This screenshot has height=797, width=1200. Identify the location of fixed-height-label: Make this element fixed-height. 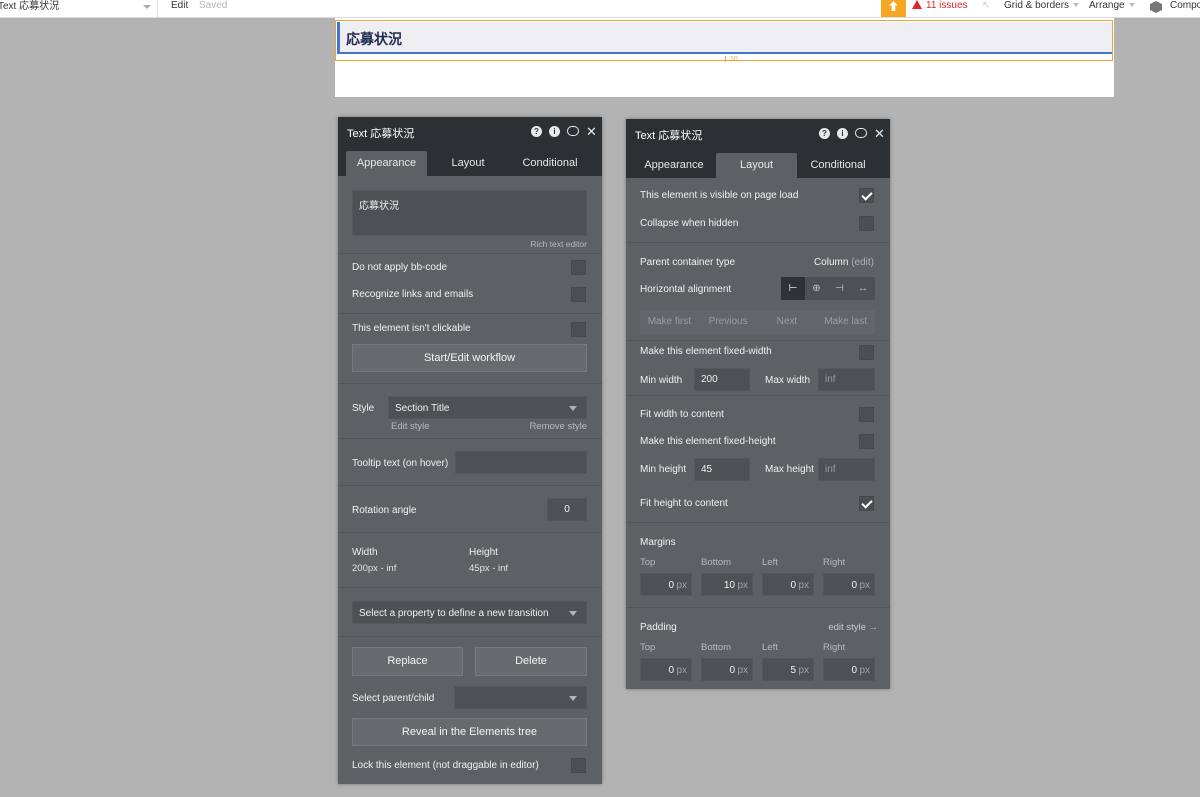
(708, 441).